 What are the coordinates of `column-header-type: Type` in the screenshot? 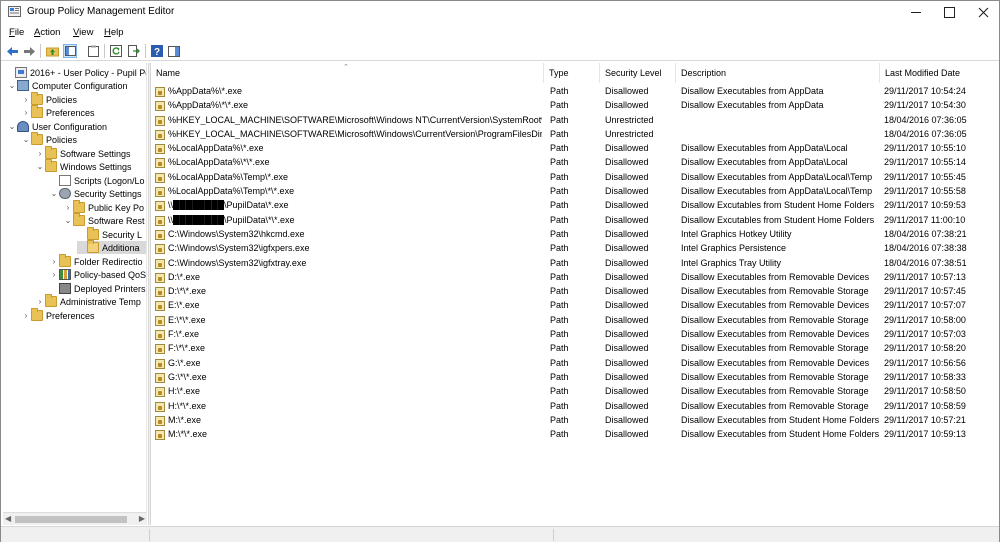 It's located at (572, 73).